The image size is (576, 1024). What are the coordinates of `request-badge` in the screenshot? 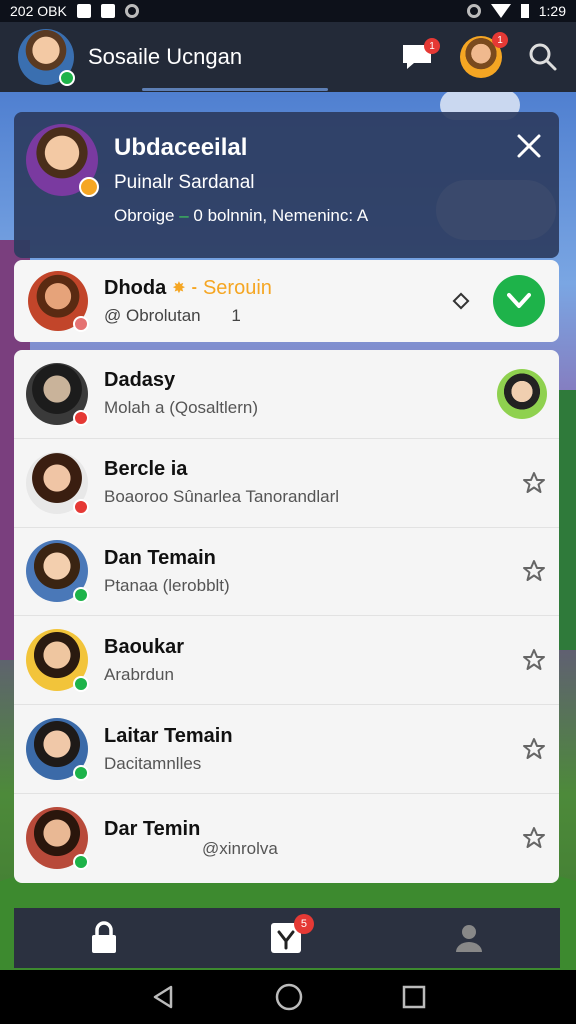 It's located at (81, 324).